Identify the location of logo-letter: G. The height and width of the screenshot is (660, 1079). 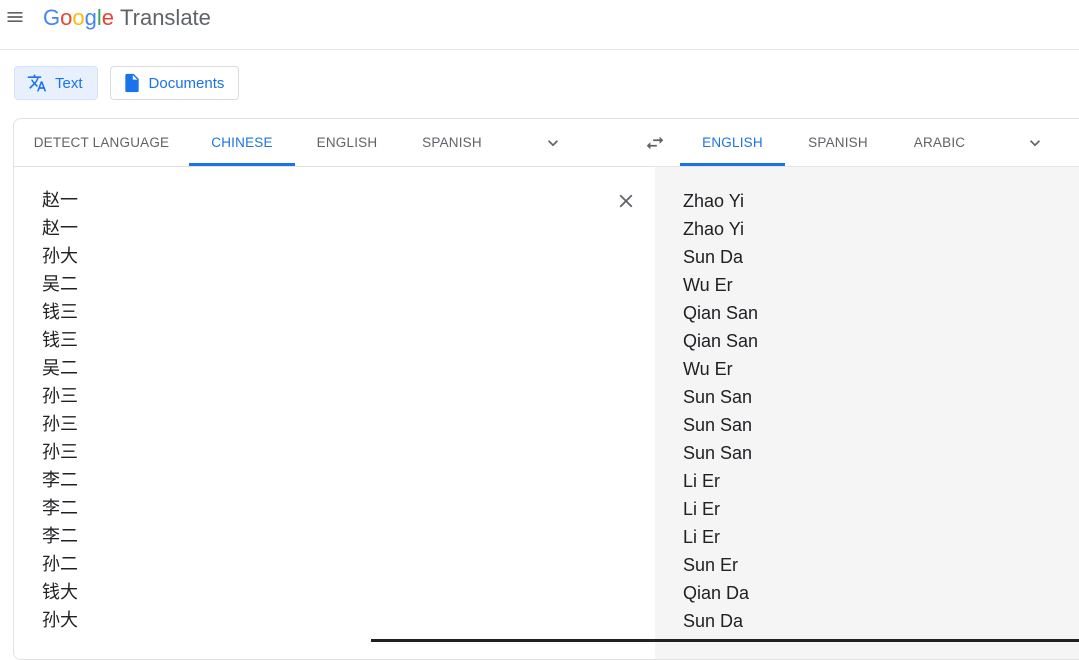
(52, 17).